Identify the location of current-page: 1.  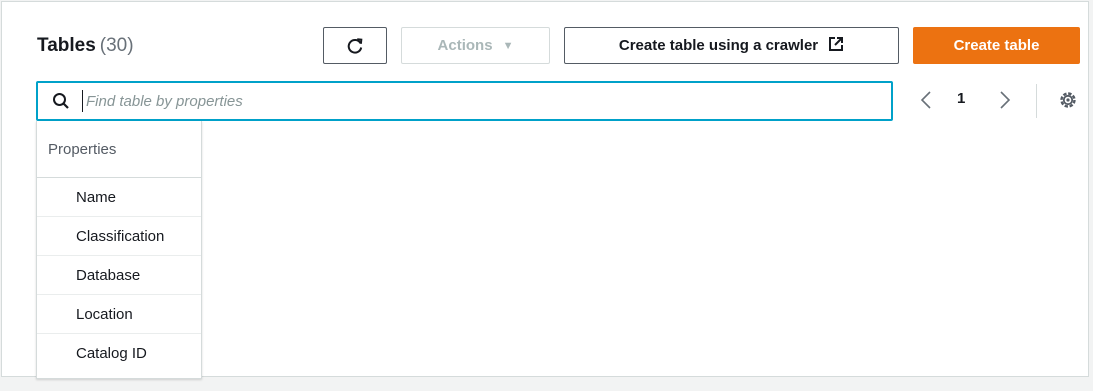
(961, 98).